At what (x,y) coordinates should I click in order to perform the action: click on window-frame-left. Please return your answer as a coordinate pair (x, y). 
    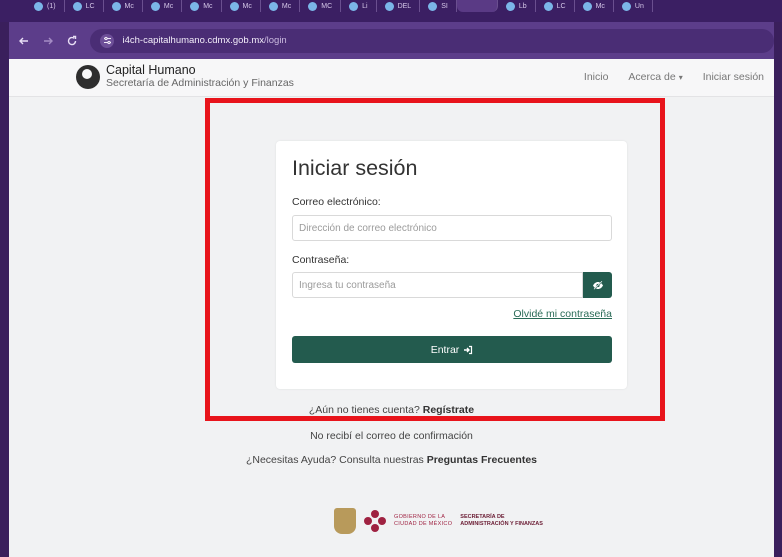
    Looking at the image, I should click on (4, 278).